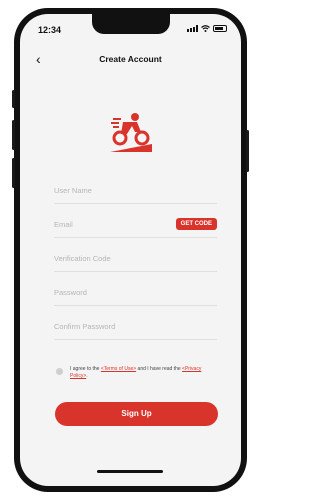 Image resolution: width=320 pixels, height=498 pixels. Describe the element at coordinates (196, 224) in the screenshot. I see `get-code-button: GET CODE` at that location.